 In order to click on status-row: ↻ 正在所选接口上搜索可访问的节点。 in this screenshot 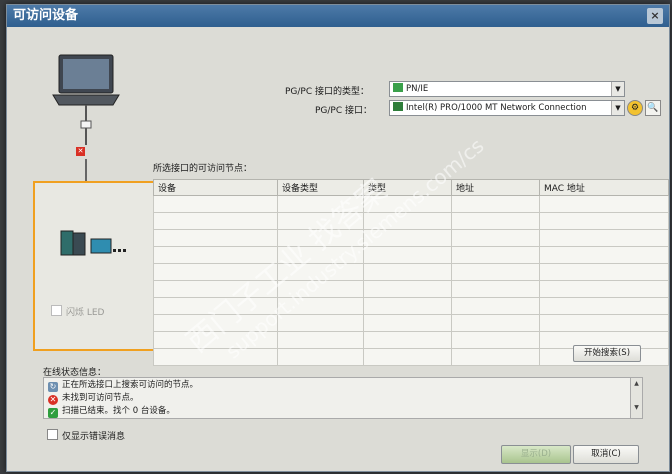, I will do `click(123, 385)`.